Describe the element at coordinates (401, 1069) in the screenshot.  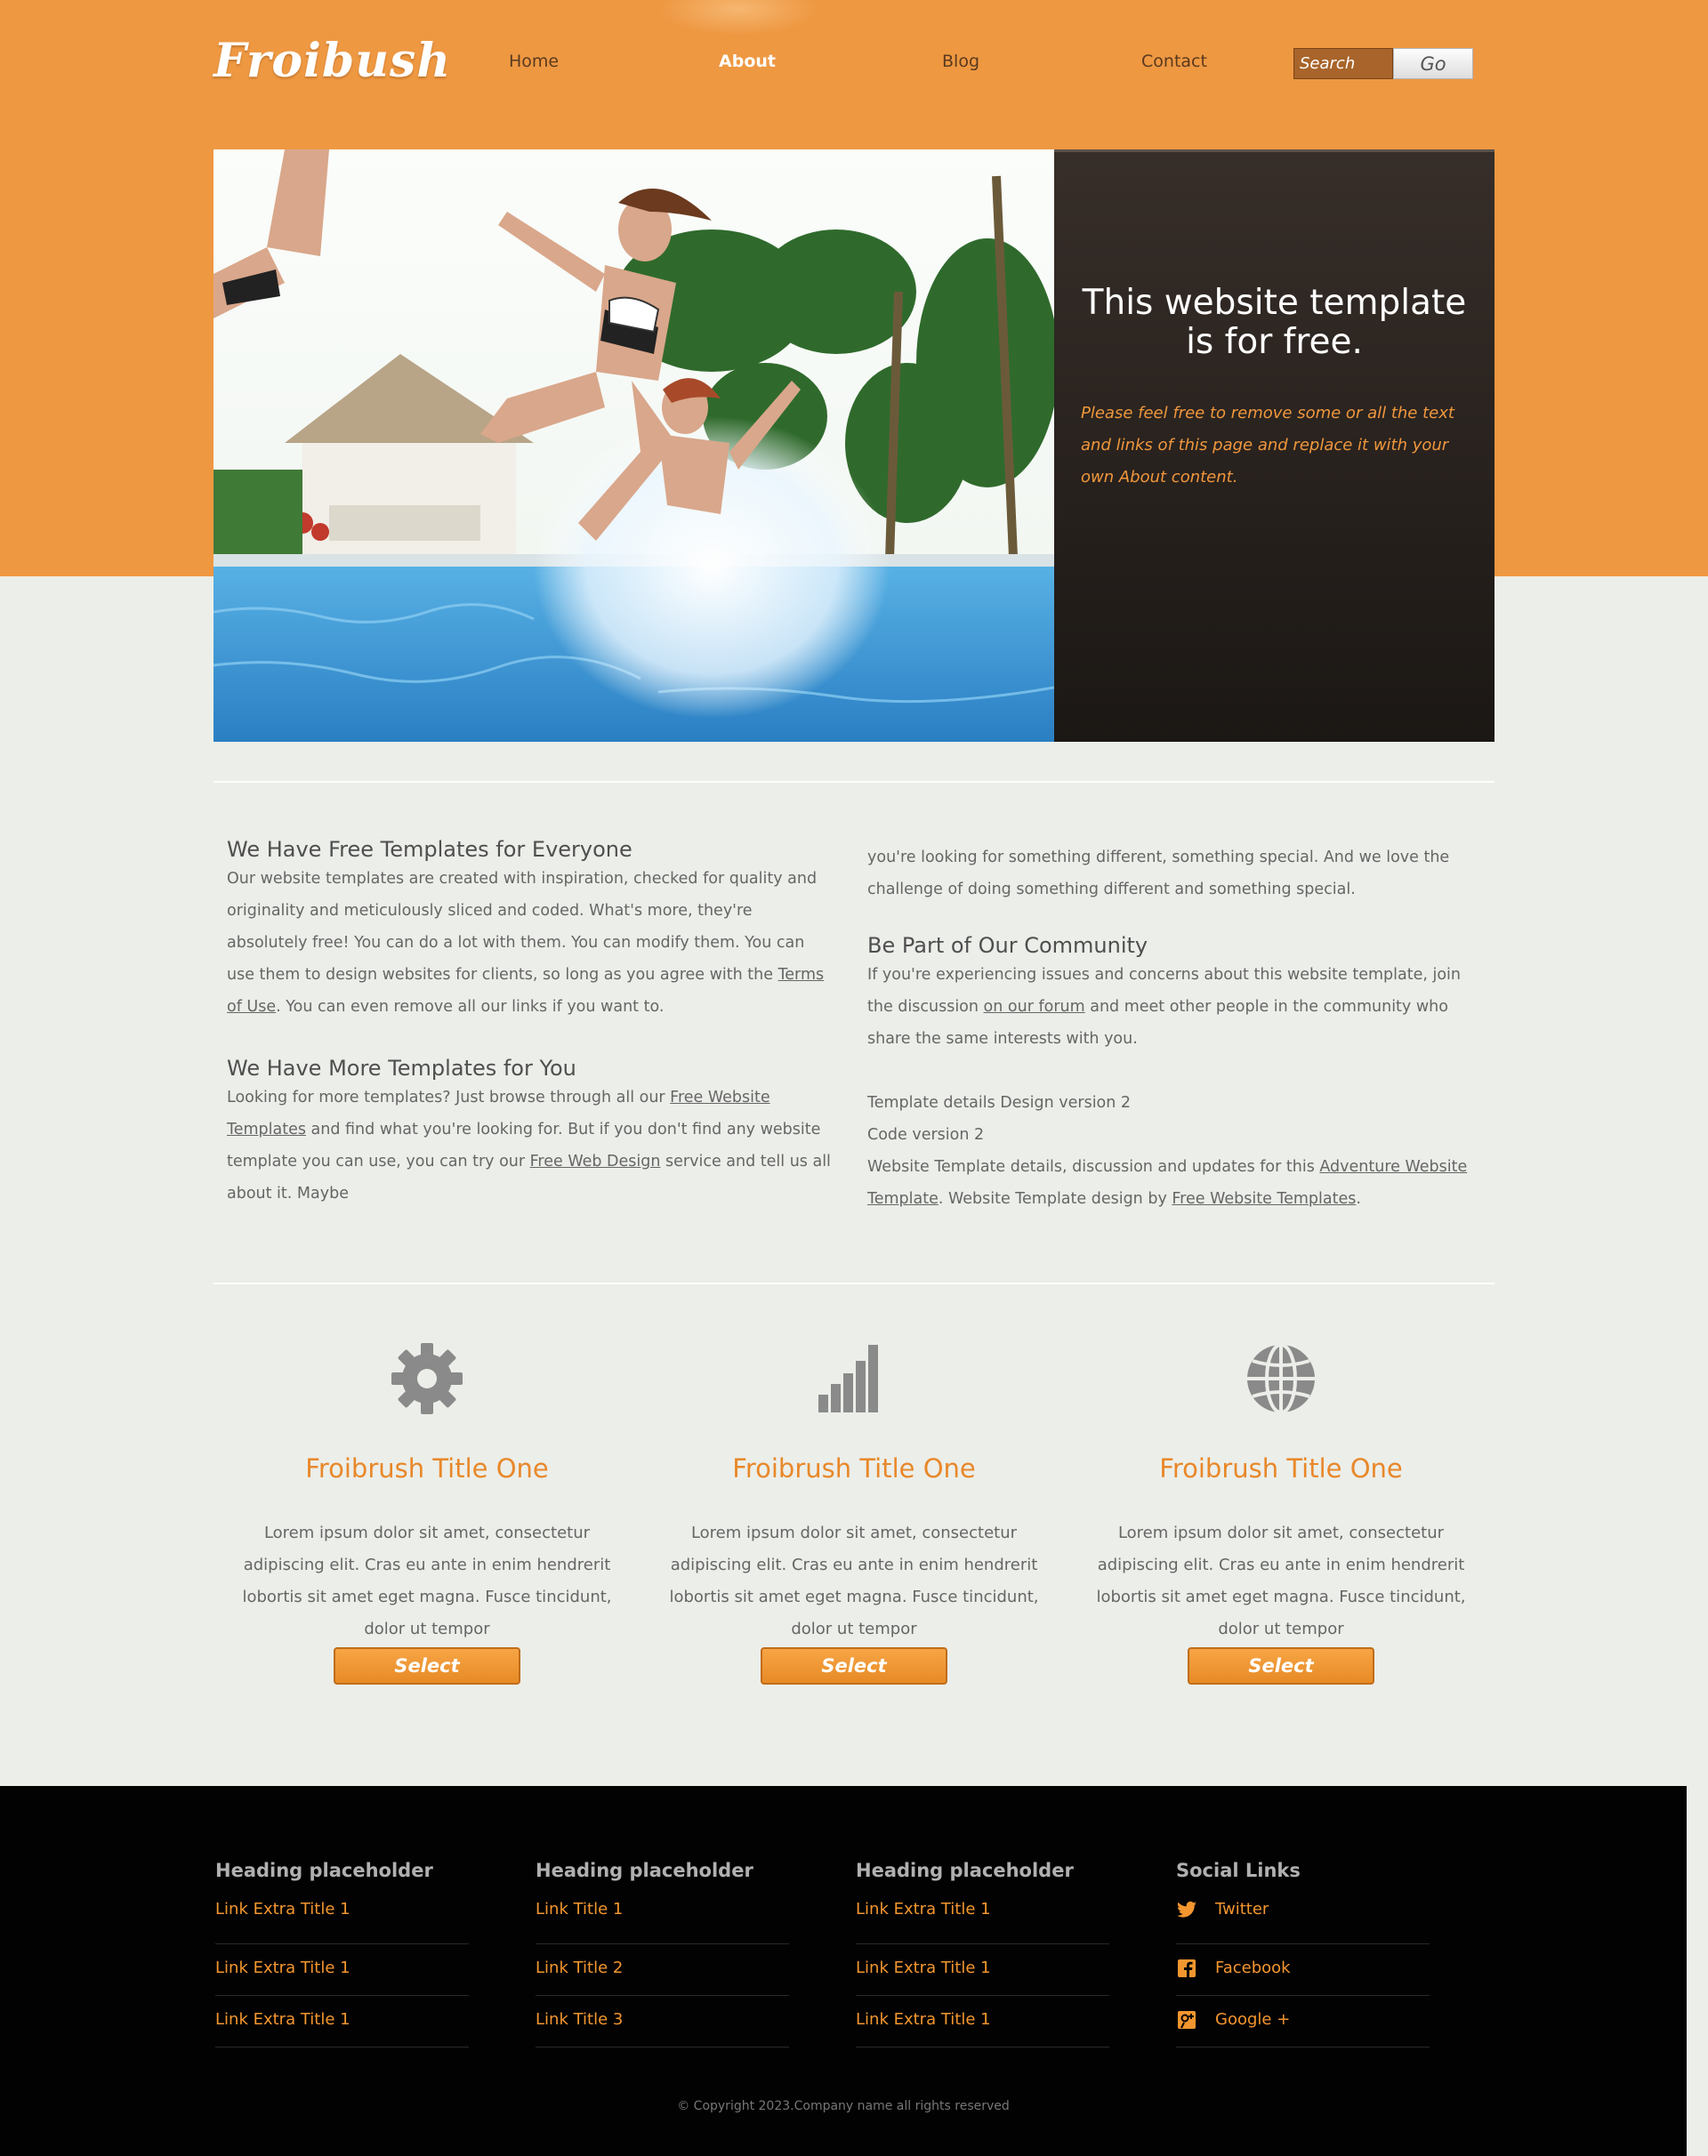
I see `section-heading-more-templates: We Have More Templates for You` at that location.